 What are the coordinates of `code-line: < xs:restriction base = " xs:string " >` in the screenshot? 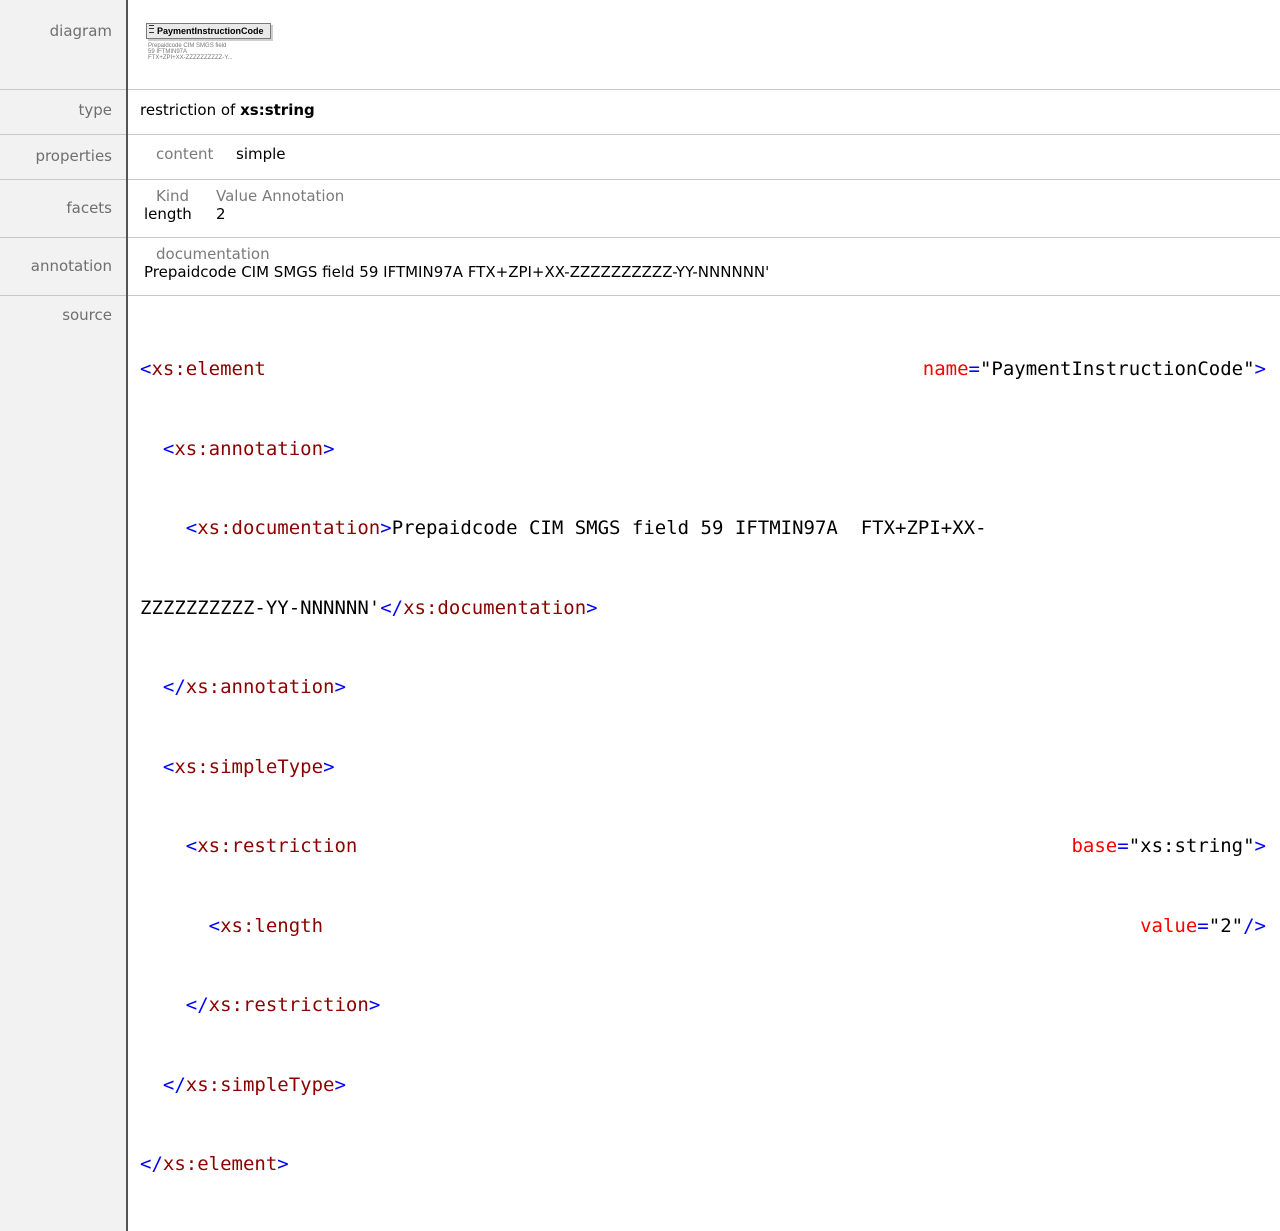 It's located at (703, 846).